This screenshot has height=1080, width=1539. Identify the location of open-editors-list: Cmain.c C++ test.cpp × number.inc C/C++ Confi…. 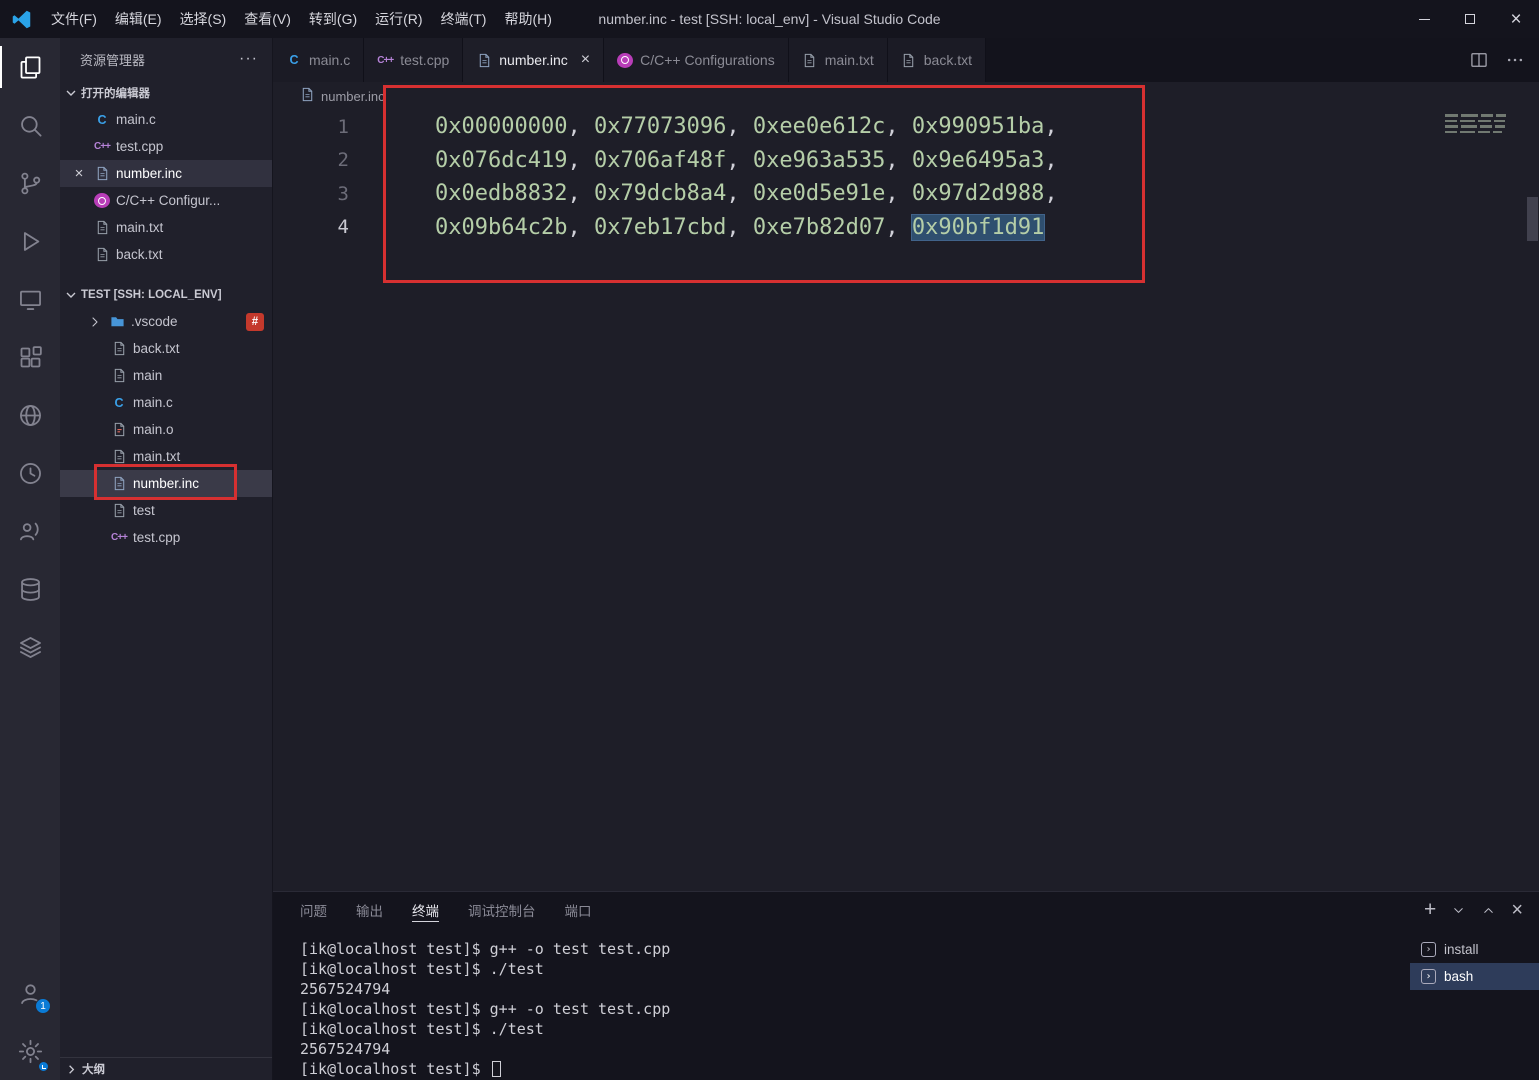
(166, 187).